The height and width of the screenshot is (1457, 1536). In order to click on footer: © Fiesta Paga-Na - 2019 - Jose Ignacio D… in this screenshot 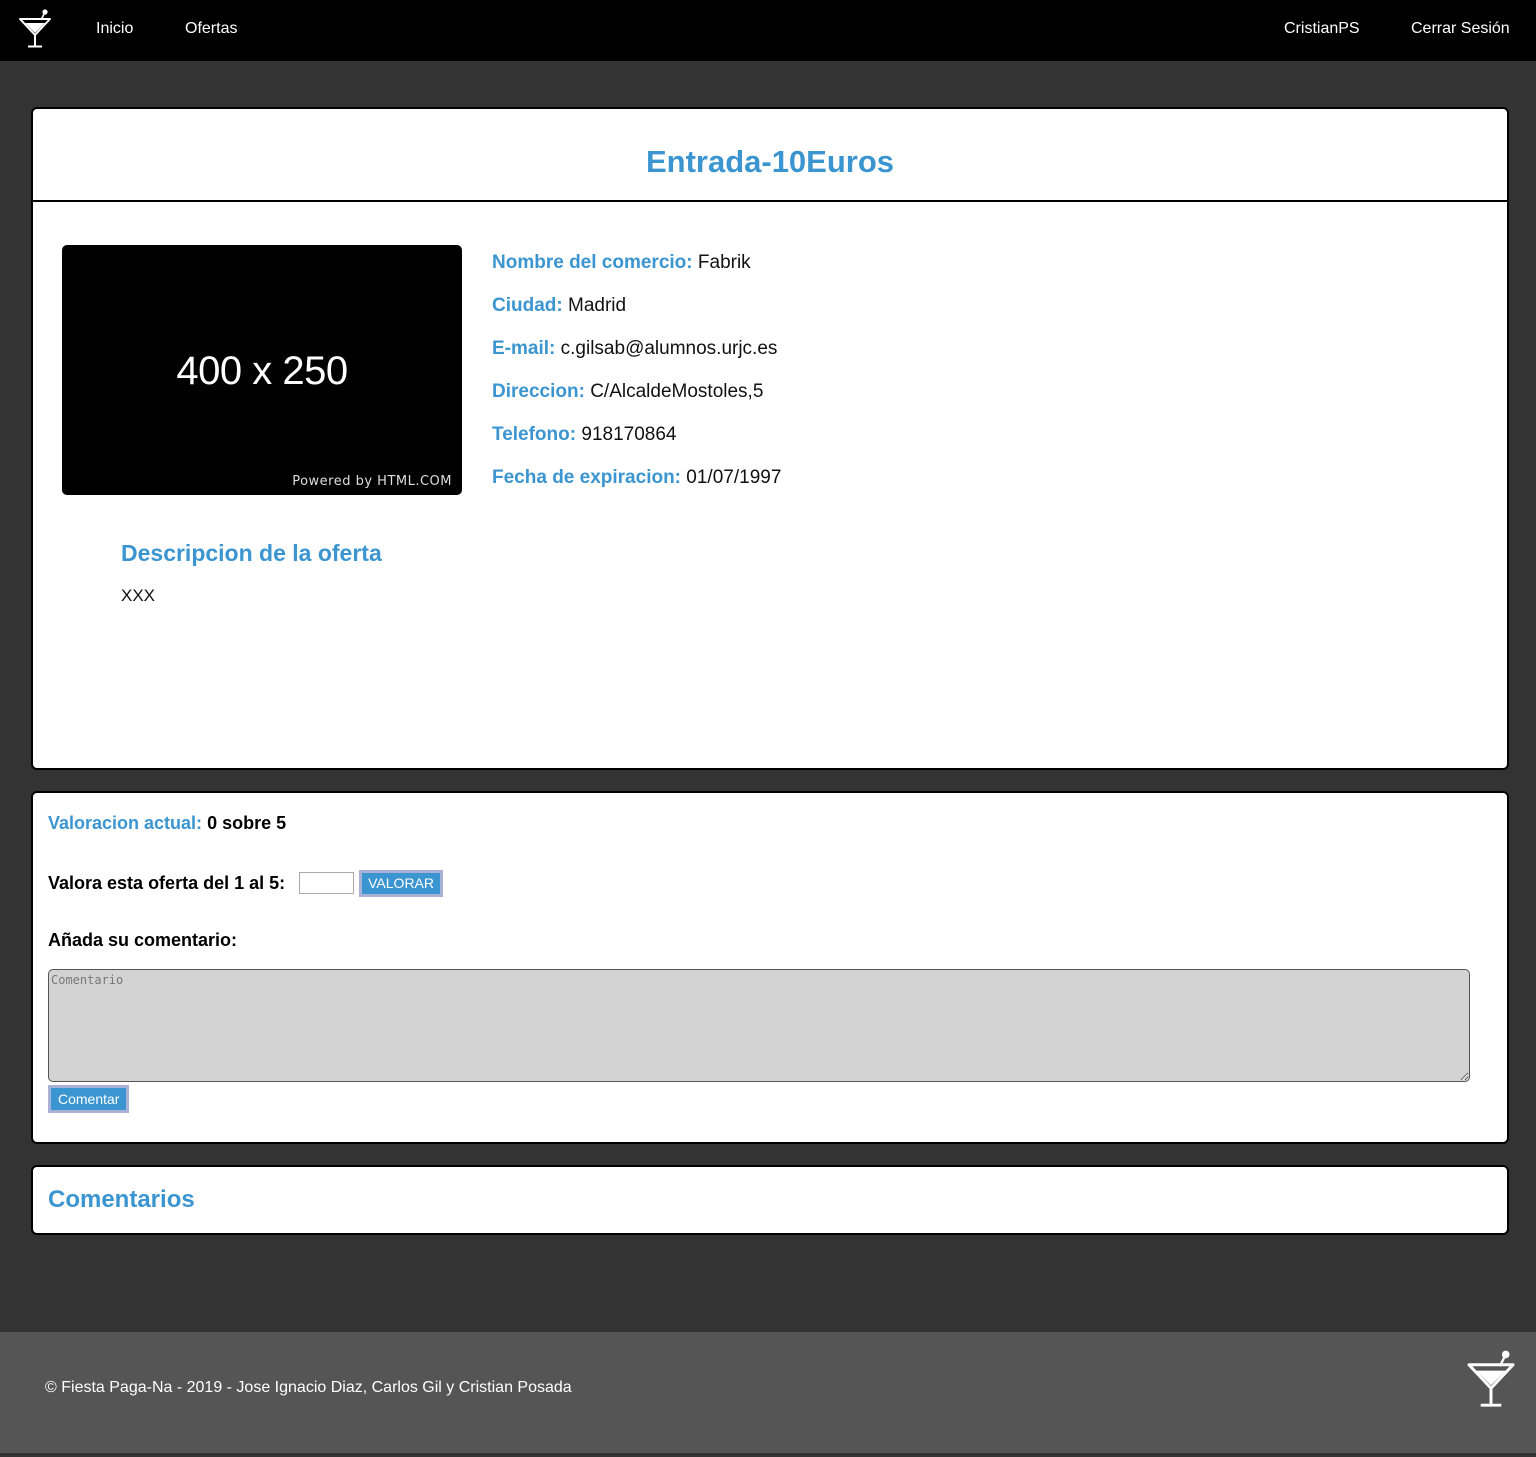, I will do `click(768, 1392)`.